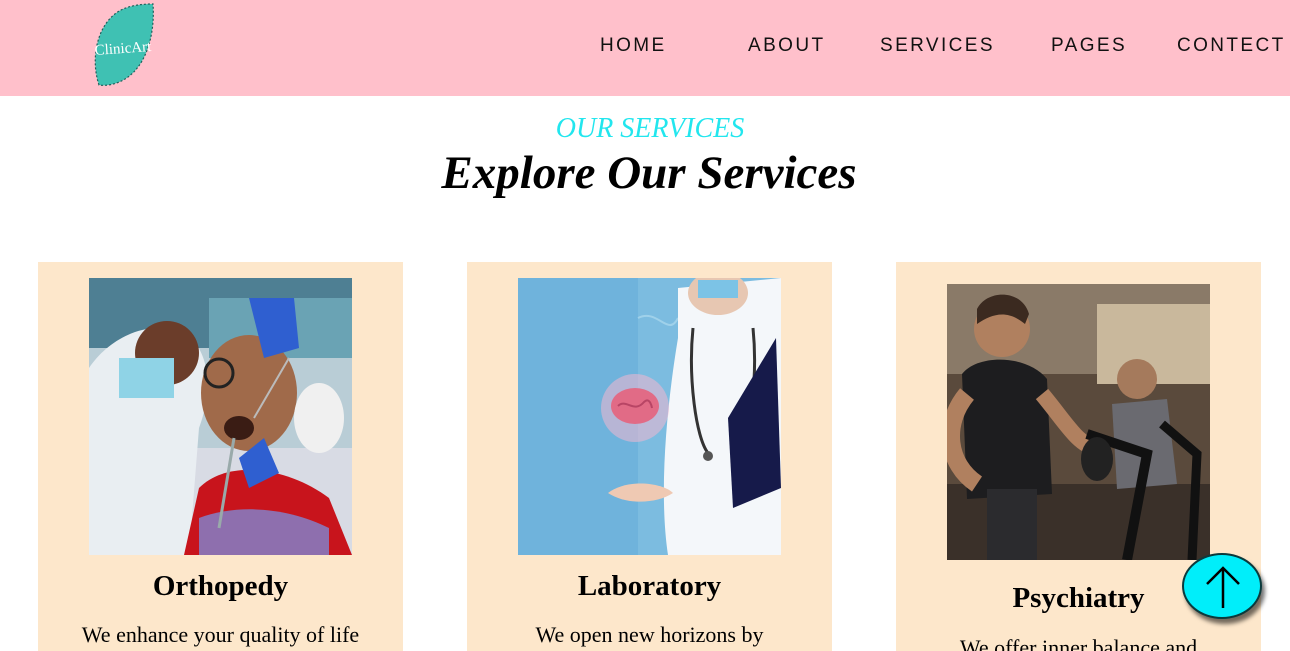 The image size is (1290, 651). Describe the element at coordinates (124, 45) in the screenshot. I see `clinicart-logo: ClinicArt` at that location.